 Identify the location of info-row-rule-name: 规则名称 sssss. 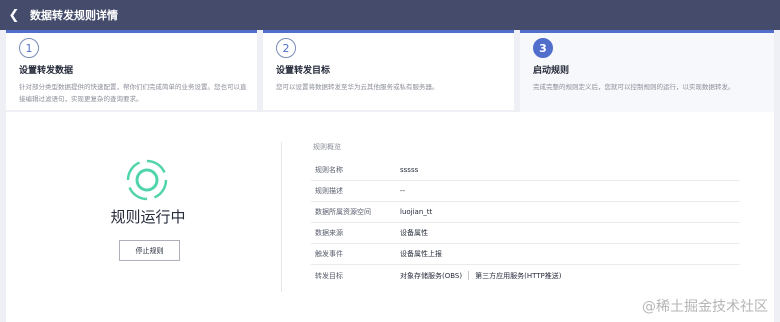
(525, 170).